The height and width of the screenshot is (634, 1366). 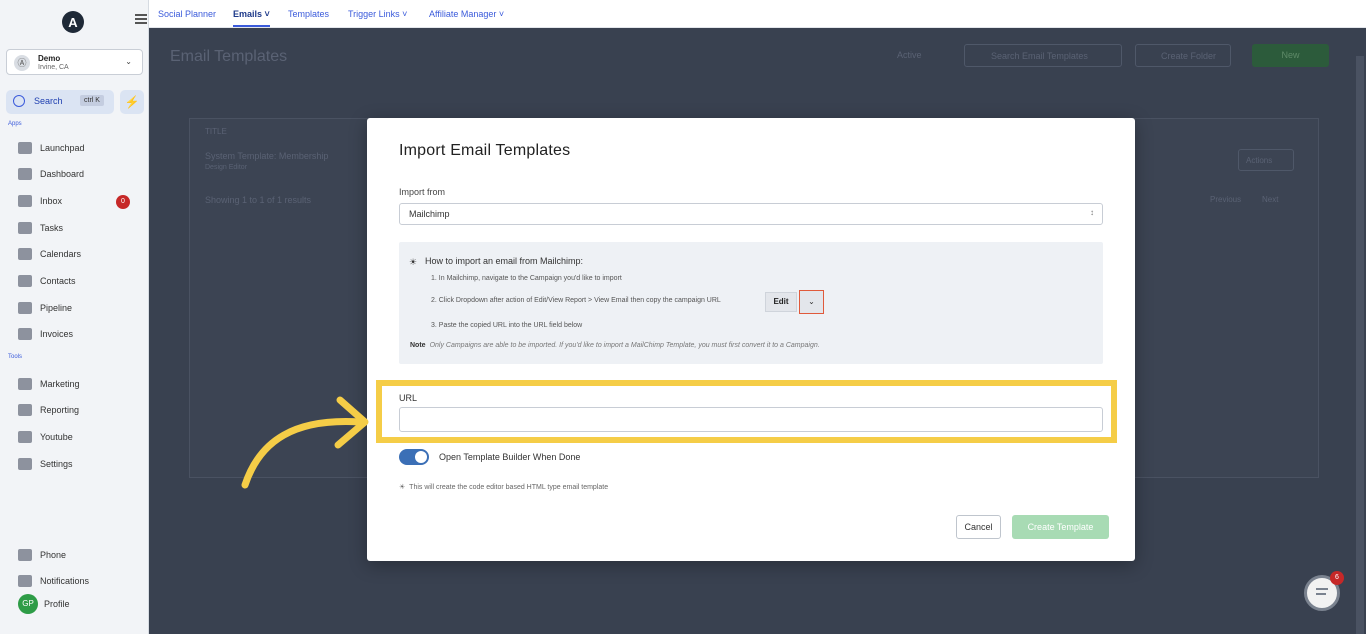 I want to click on search-shortcut: ctrl K, so click(x=92, y=100).